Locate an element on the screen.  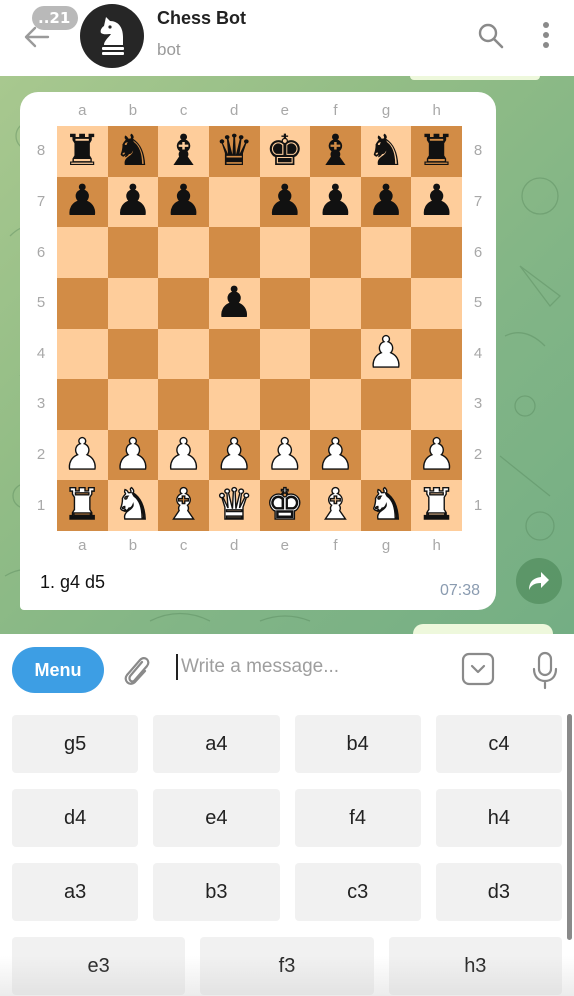
menu-button: Menu is located at coordinates (58, 670).